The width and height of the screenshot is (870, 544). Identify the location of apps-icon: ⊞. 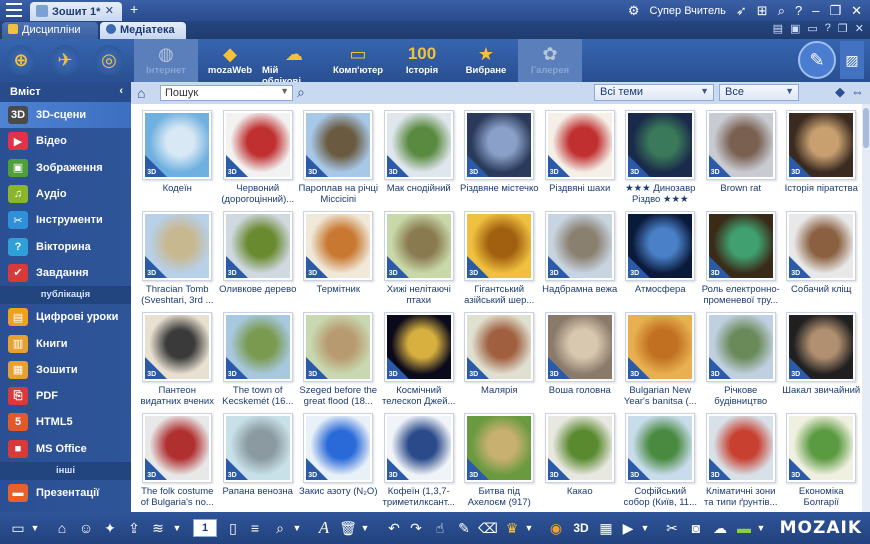
(762, 11).